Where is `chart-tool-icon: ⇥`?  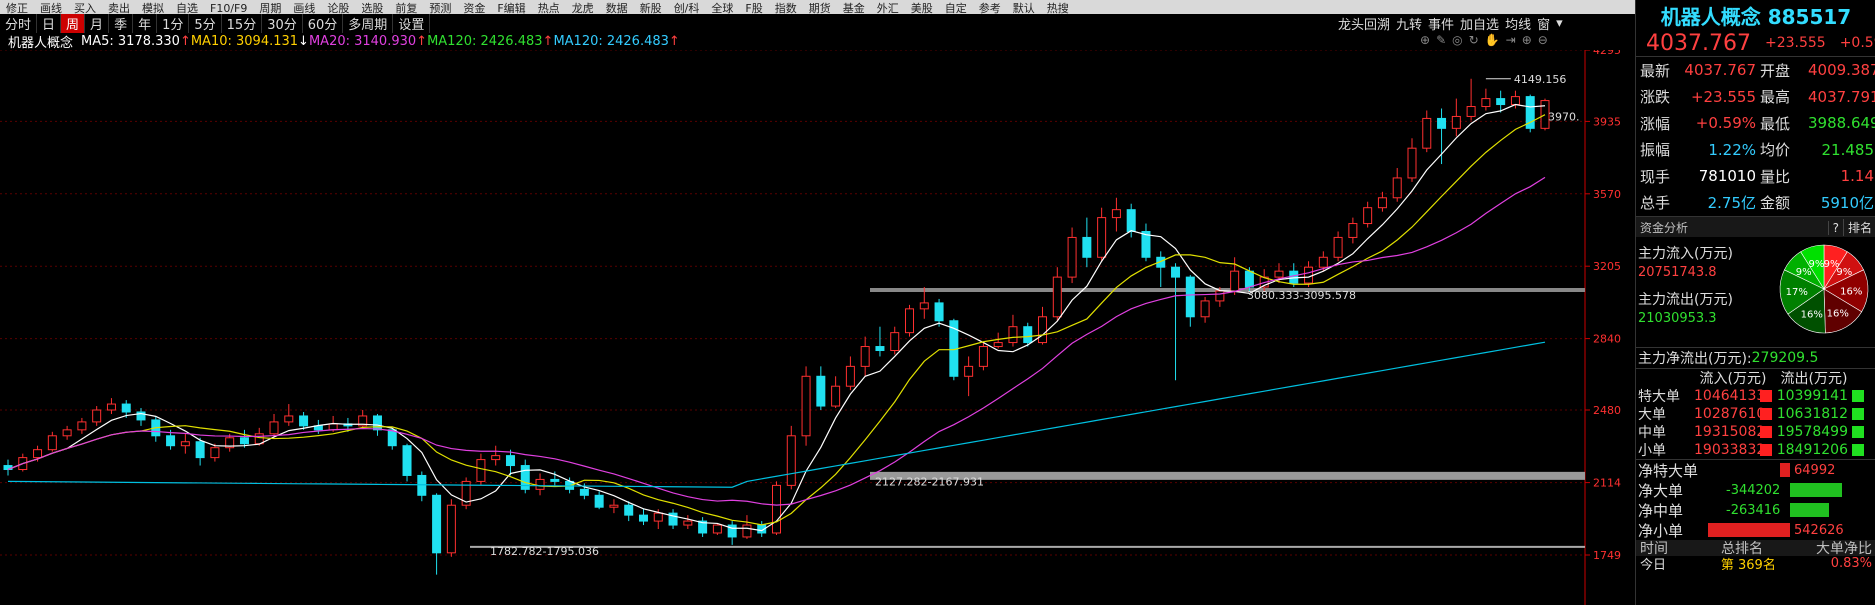 chart-tool-icon: ⇥ is located at coordinates (1511, 40).